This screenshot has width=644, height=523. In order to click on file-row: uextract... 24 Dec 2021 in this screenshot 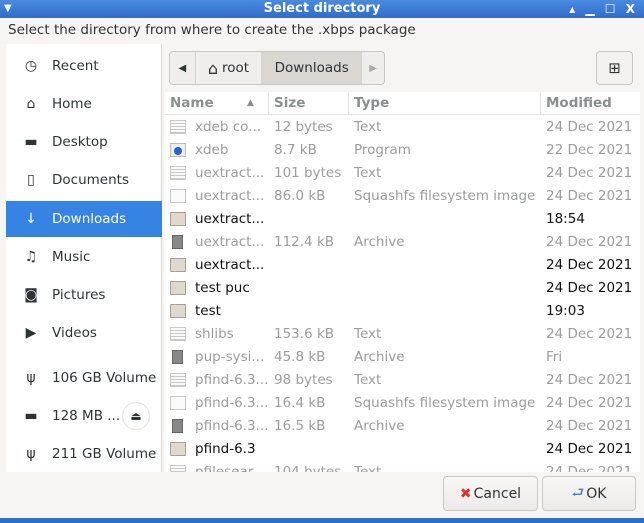, I will do `click(402, 264)`.